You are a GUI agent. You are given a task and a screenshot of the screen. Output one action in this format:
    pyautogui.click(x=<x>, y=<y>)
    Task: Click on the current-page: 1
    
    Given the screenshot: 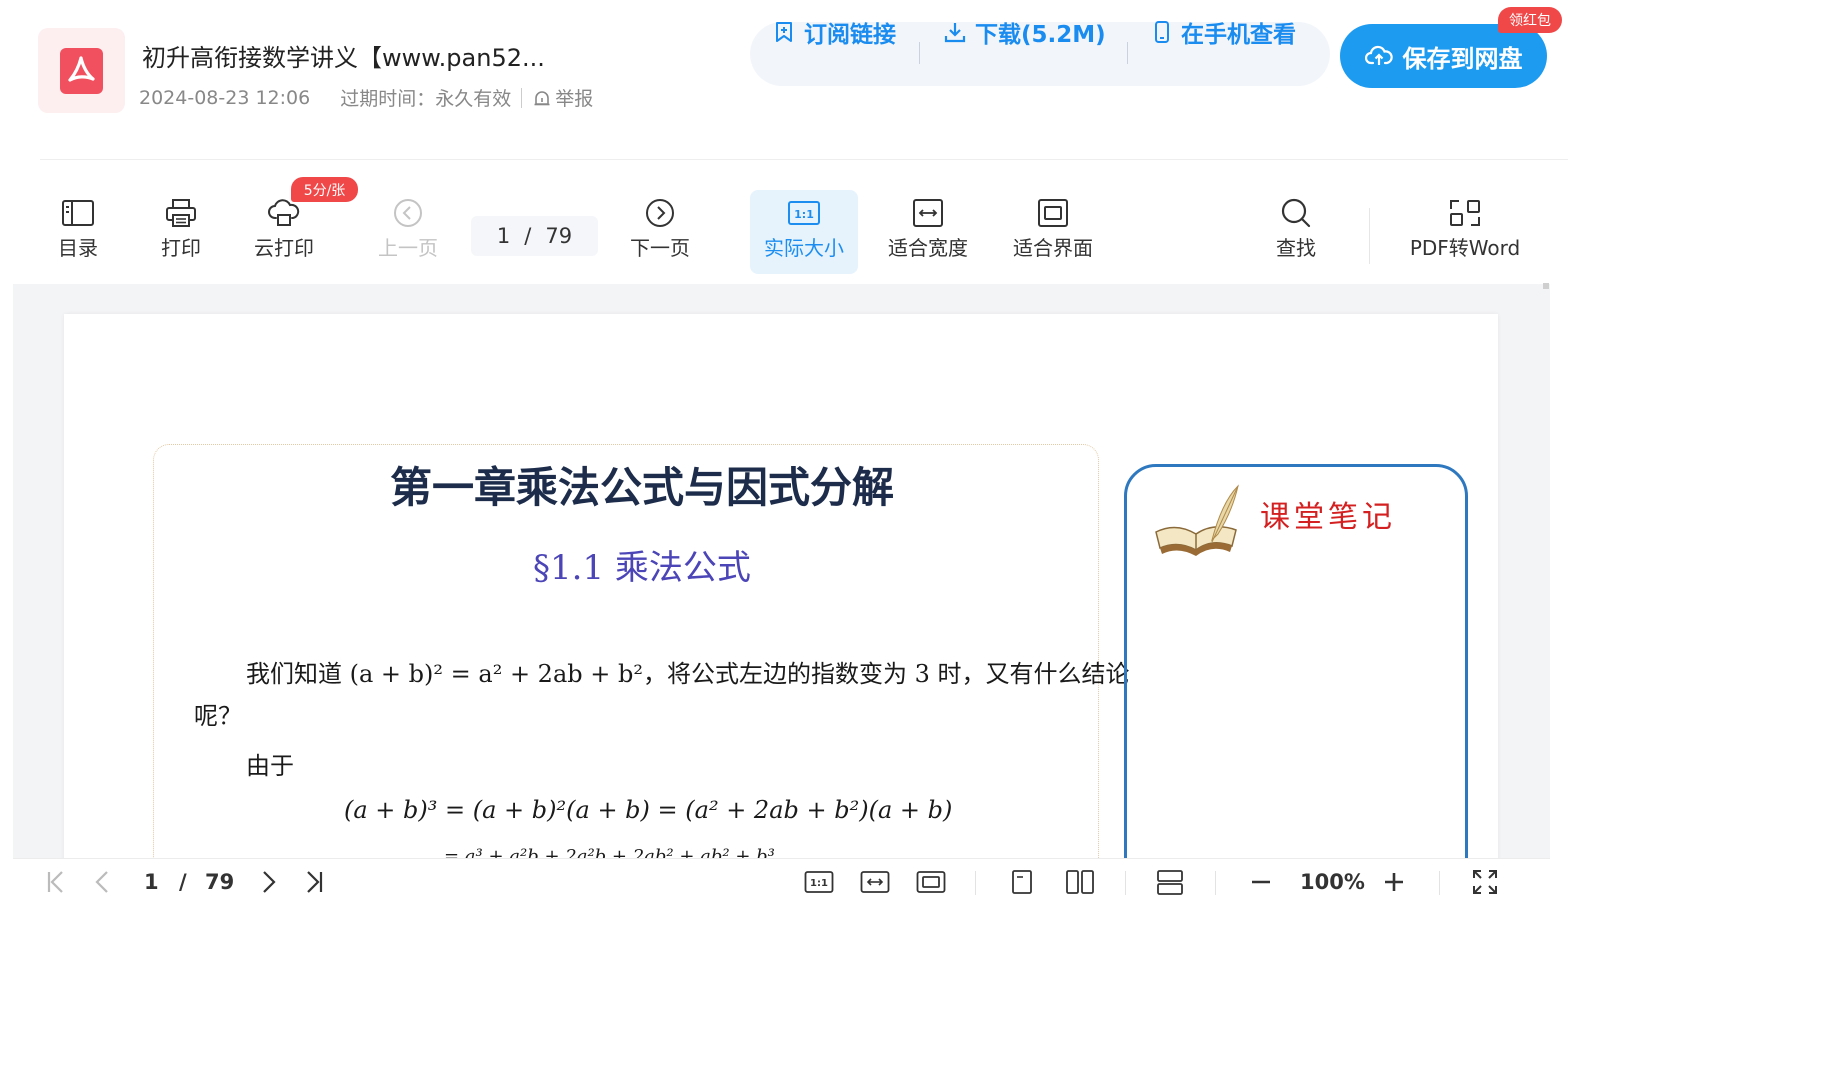 What is the action you would take?
    pyautogui.click(x=503, y=236)
    